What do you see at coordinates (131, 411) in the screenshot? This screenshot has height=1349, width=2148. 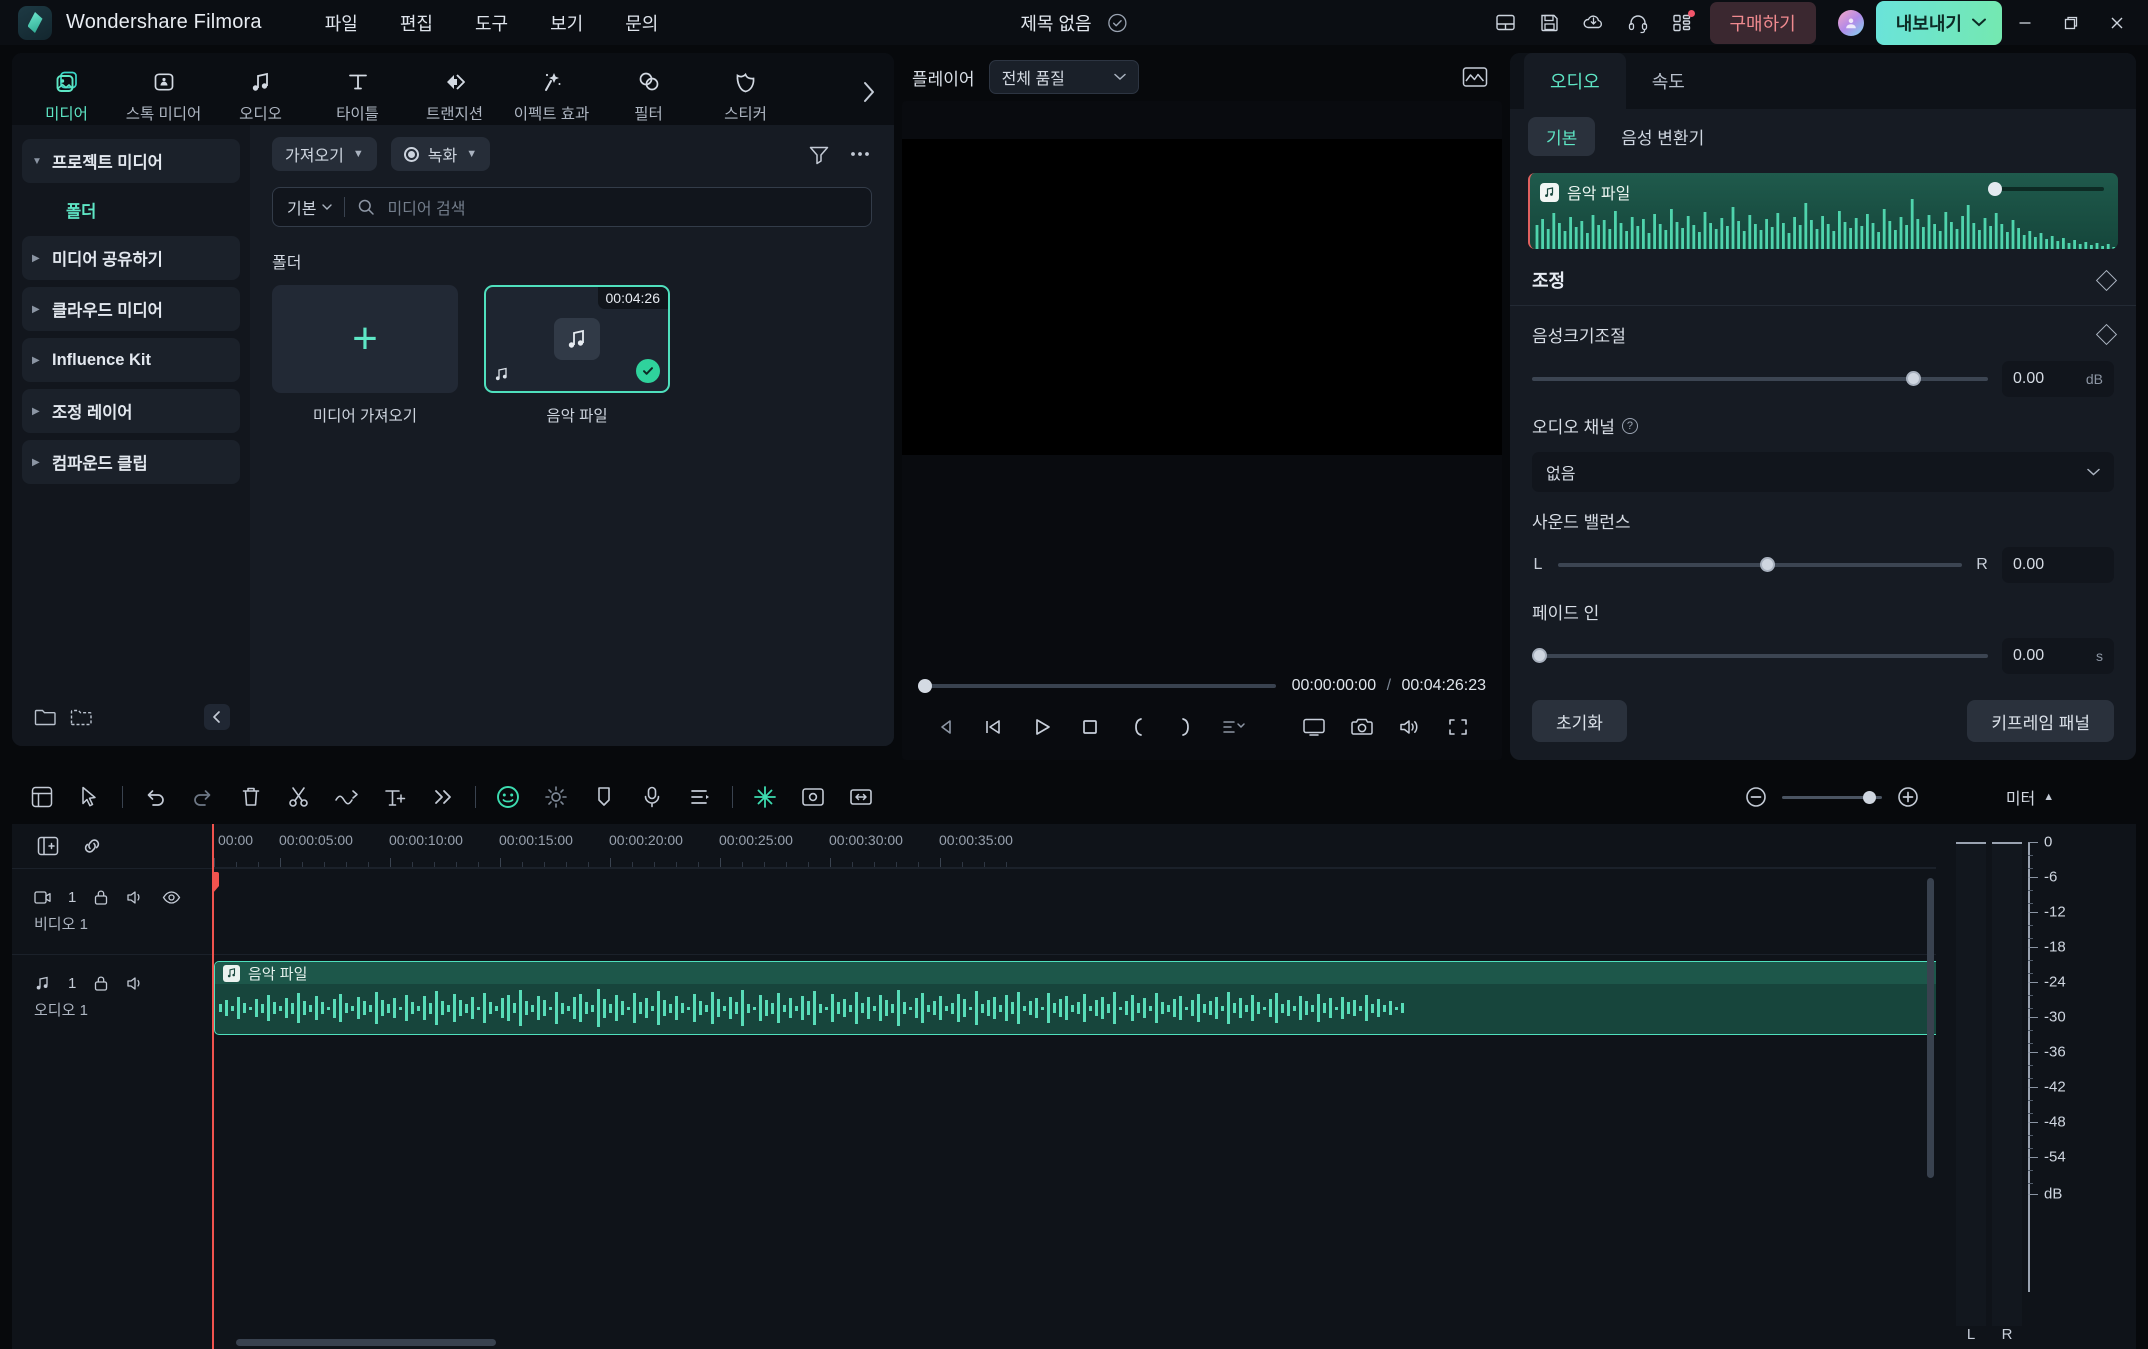 I see `sidebar-item-adjustment-layer: ▶ 조정 레이어` at bounding box center [131, 411].